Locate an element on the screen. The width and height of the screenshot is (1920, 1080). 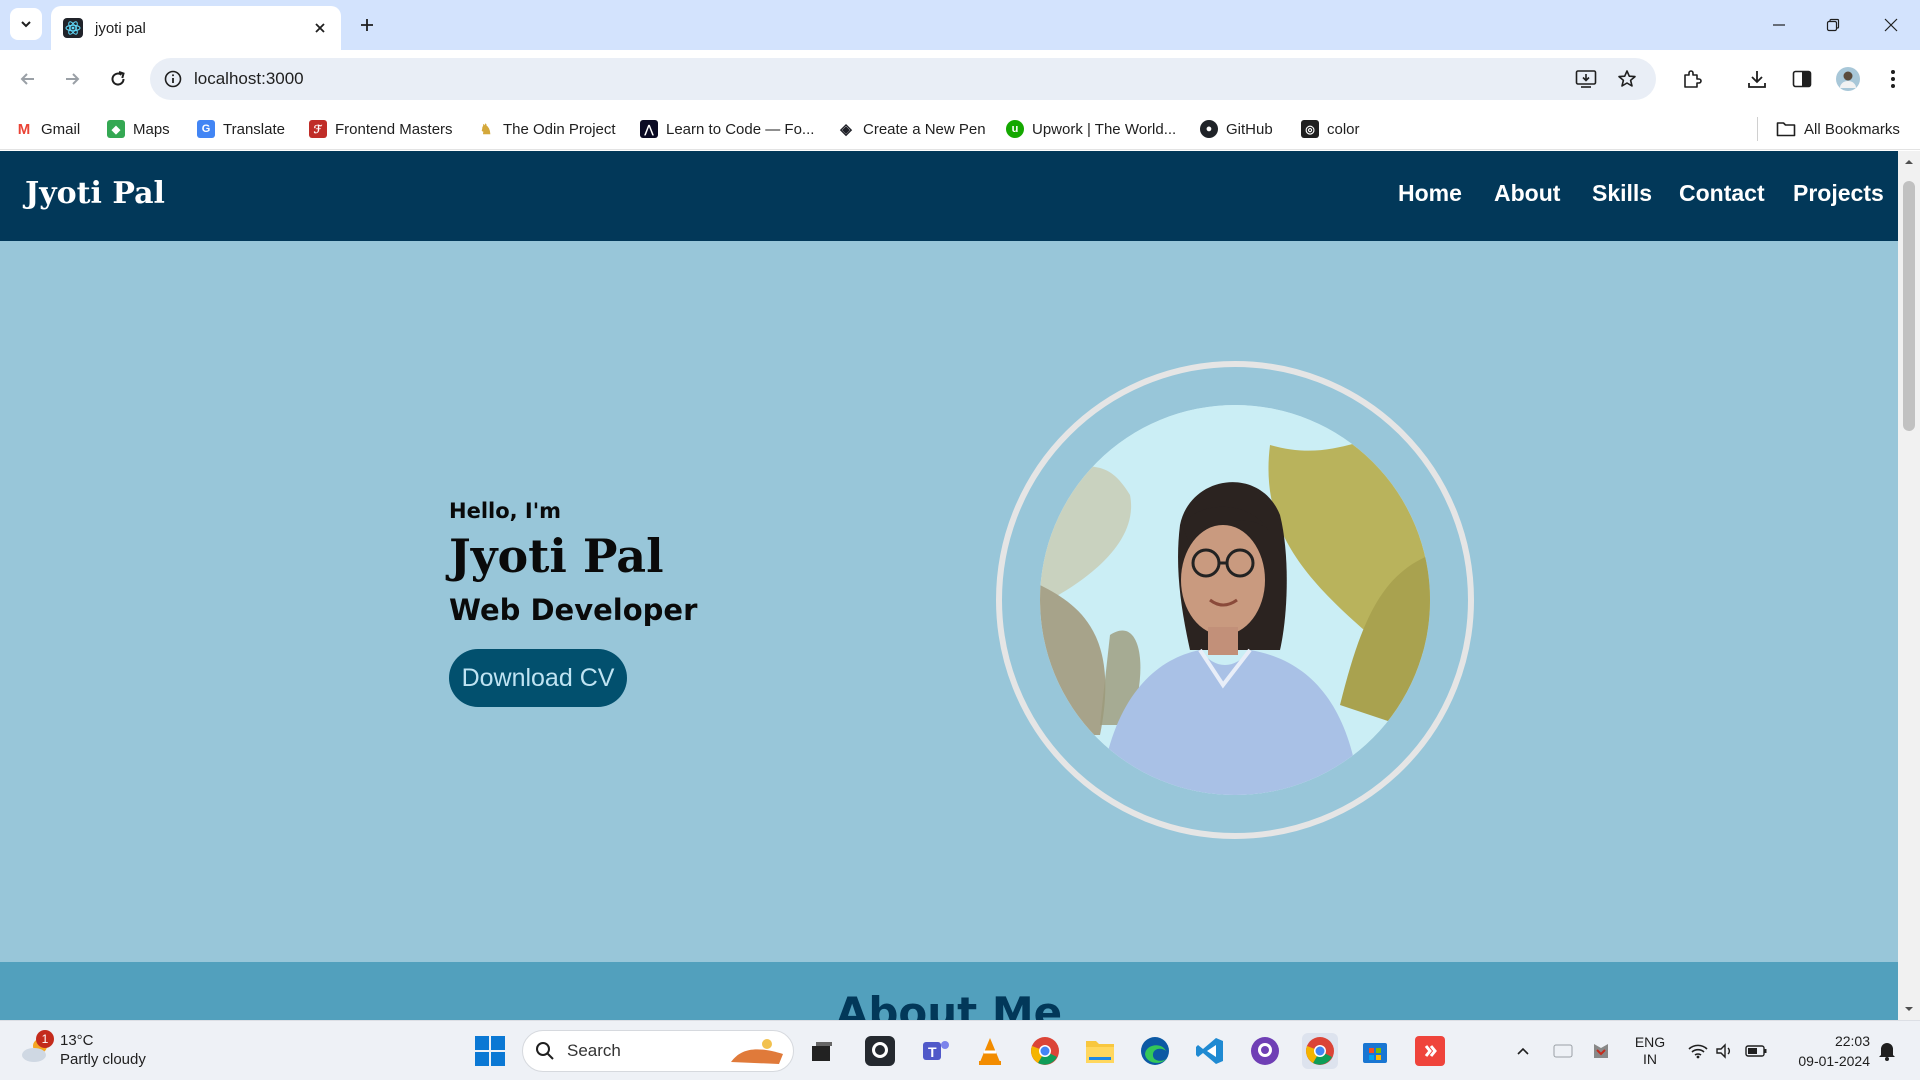
vscode-icon is located at coordinates (1210, 1051).